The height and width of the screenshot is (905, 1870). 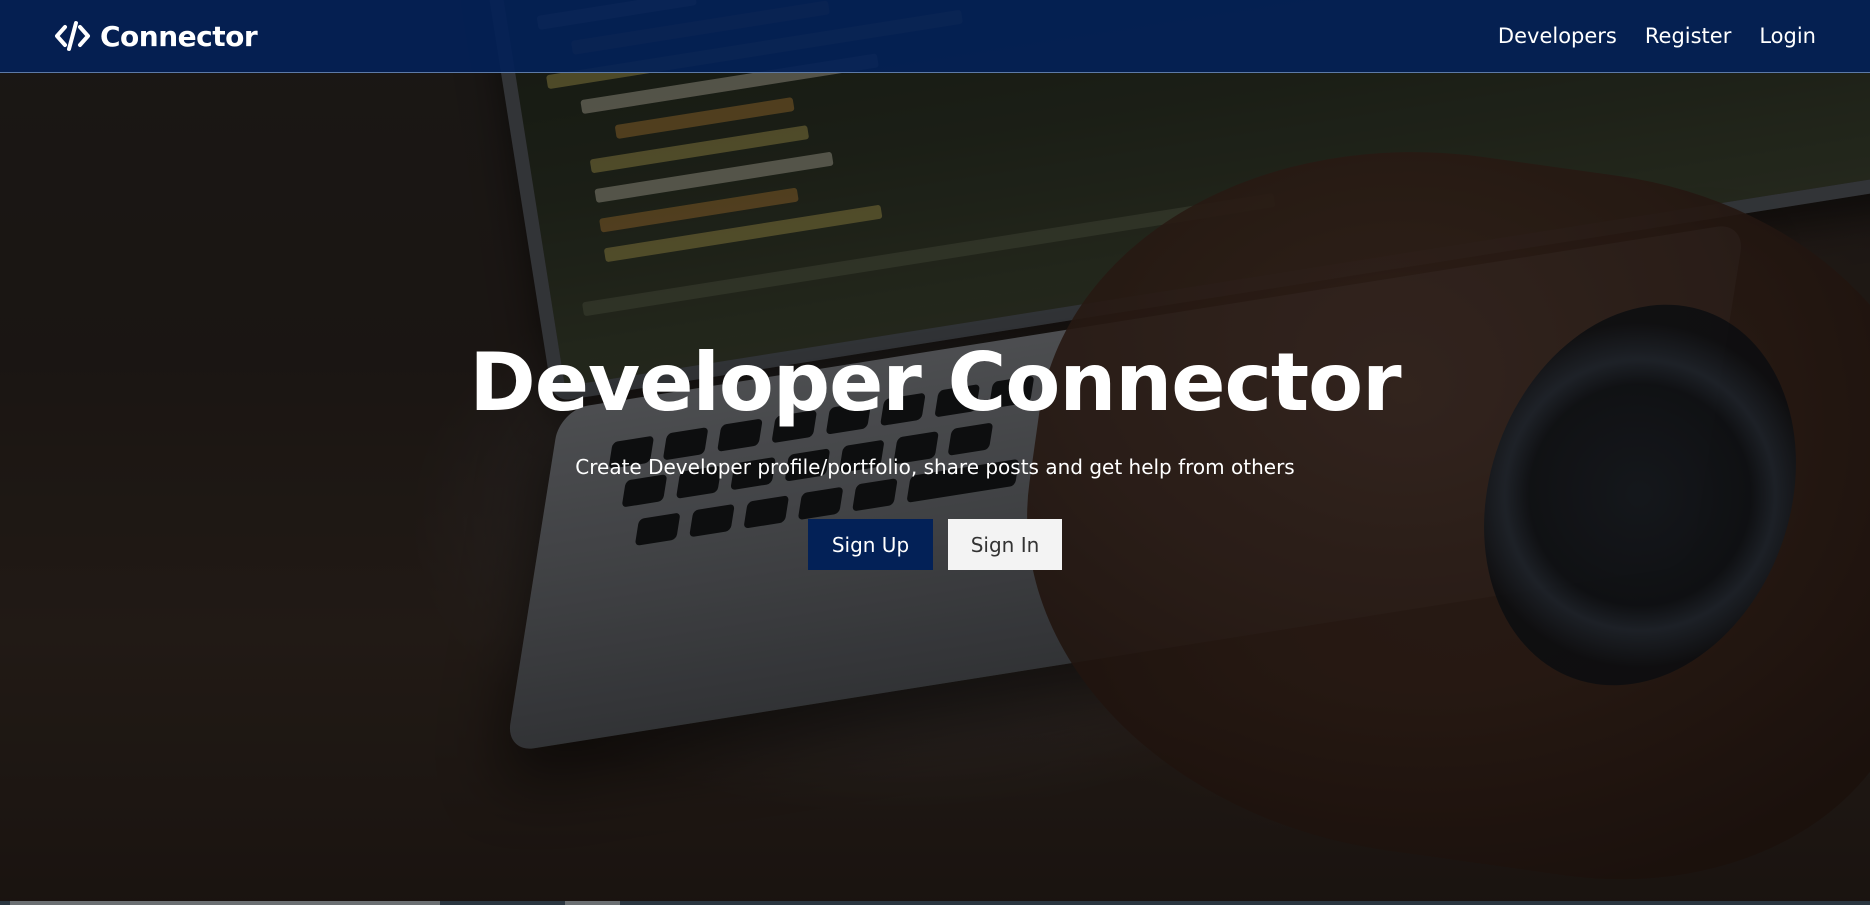 I want to click on nav-link-developers: Developers, so click(x=1557, y=36).